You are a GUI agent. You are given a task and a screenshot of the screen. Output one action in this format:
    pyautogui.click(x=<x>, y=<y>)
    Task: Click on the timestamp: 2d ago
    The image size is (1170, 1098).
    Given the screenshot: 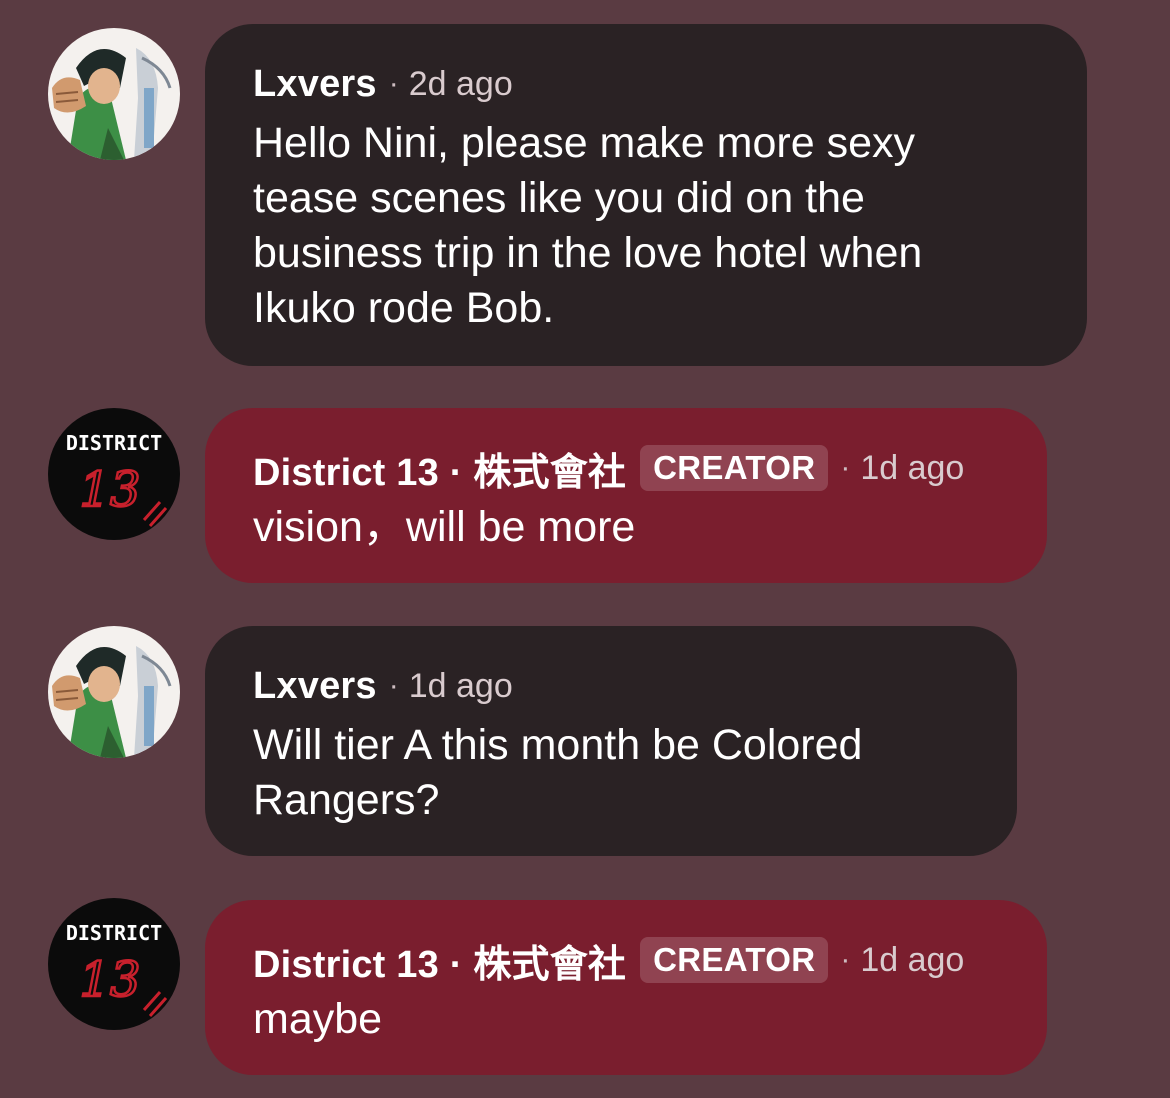 What is the action you would take?
    pyautogui.click(x=460, y=83)
    